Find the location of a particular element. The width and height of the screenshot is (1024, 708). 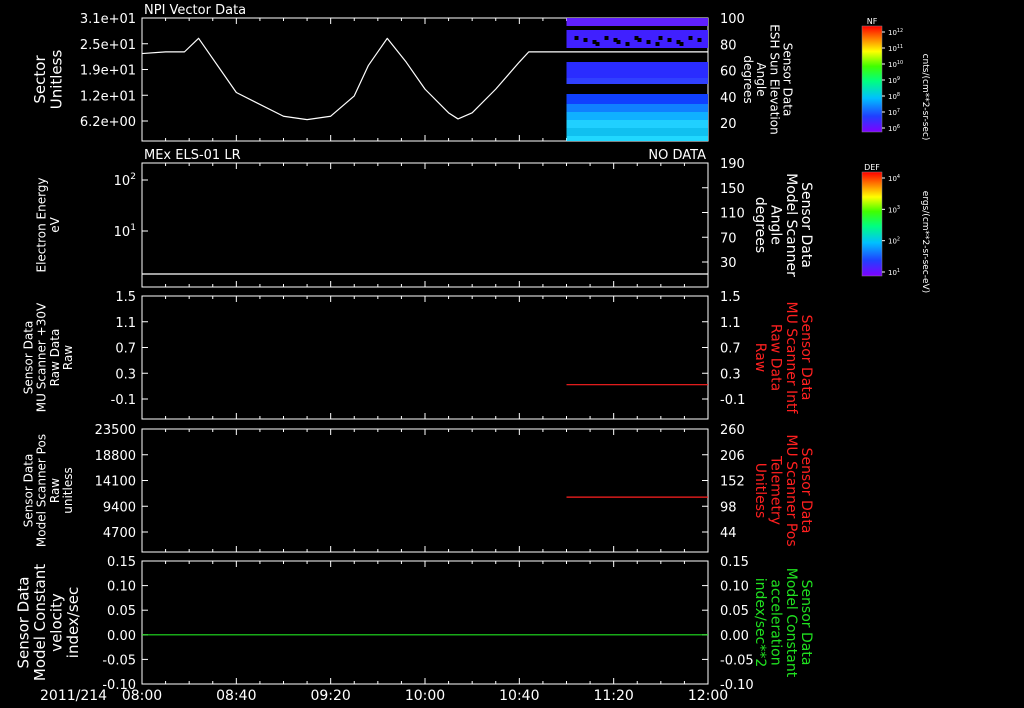

y2-tick-label: -0.05 is located at coordinates (737, 660).